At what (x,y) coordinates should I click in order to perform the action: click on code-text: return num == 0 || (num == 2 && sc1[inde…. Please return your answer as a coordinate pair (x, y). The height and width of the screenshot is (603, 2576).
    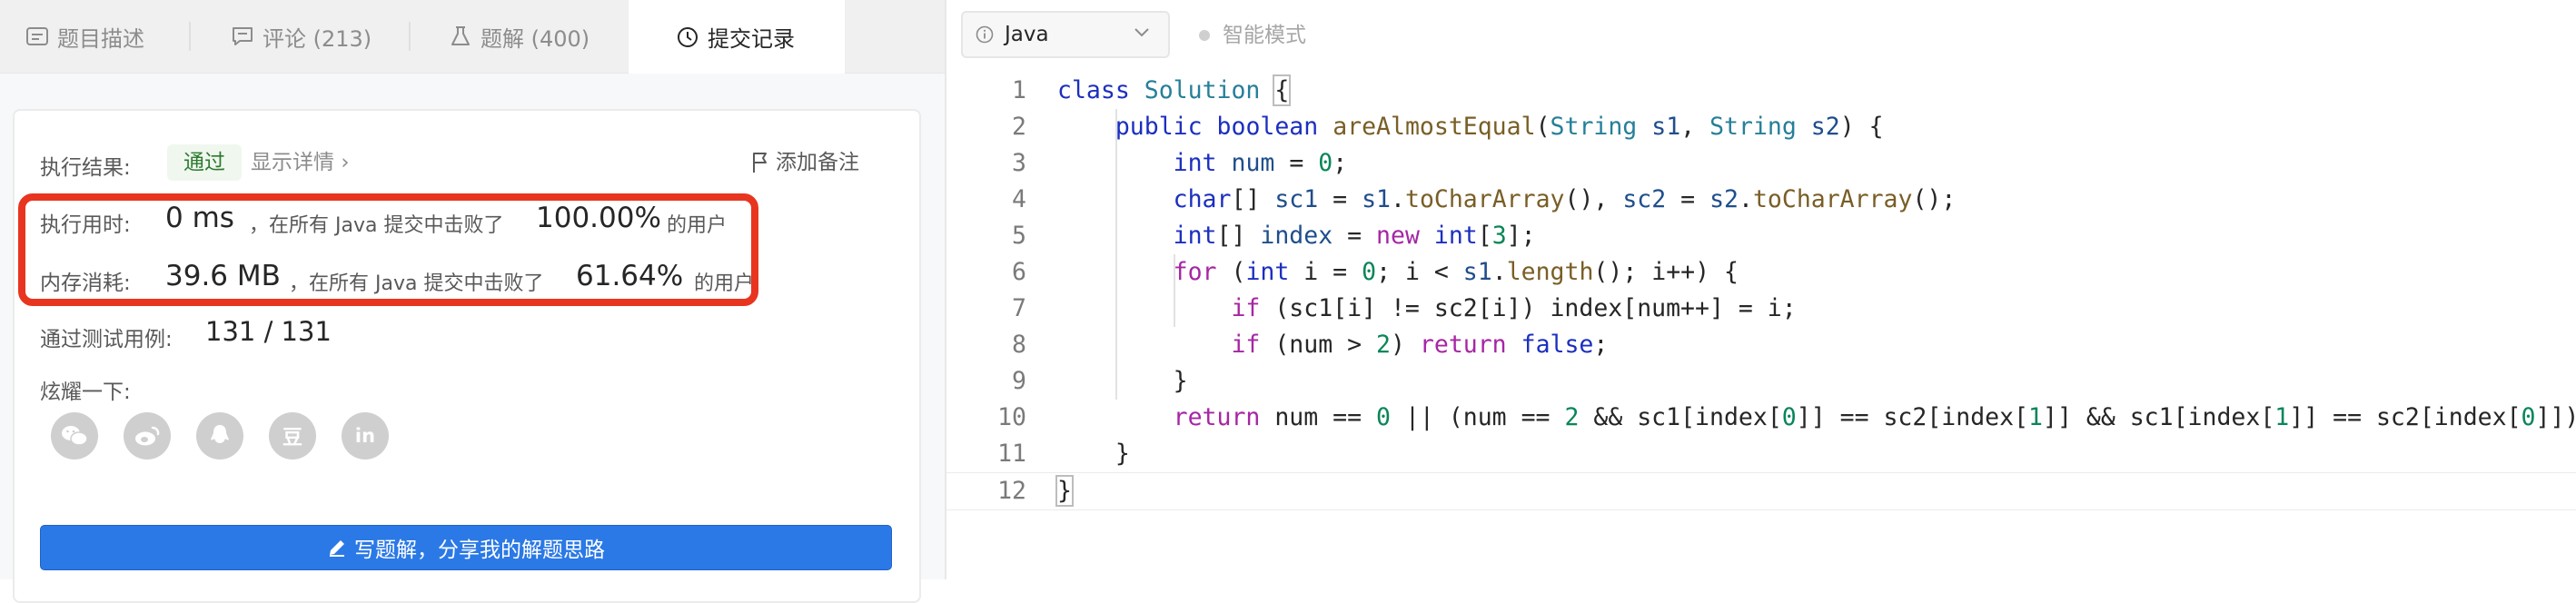
    Looking at the image, I should click on (1874, 417).